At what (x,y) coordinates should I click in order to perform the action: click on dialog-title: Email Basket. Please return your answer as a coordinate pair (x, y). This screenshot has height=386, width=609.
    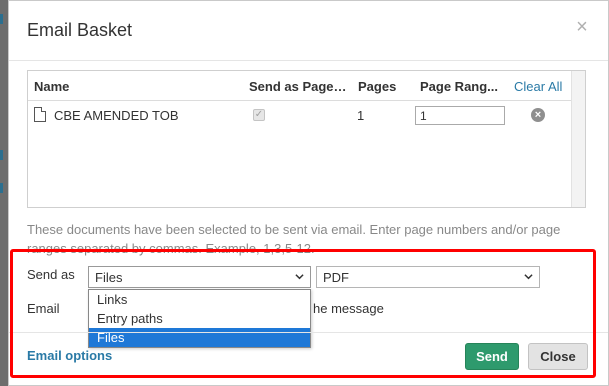
    Looking at the image, I should click on (80, 30).